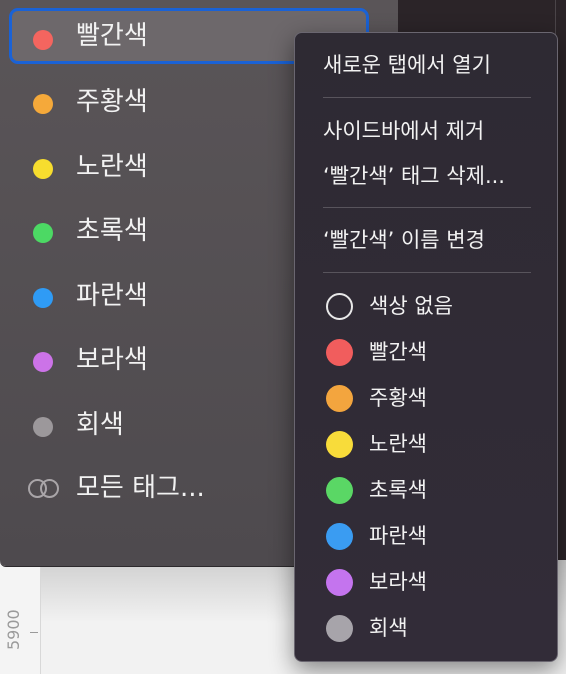 The image size is (566, 674). Describe the element at coordinates (339, 352) in the screenshot. I see `red-color-circle-icon` at that location.